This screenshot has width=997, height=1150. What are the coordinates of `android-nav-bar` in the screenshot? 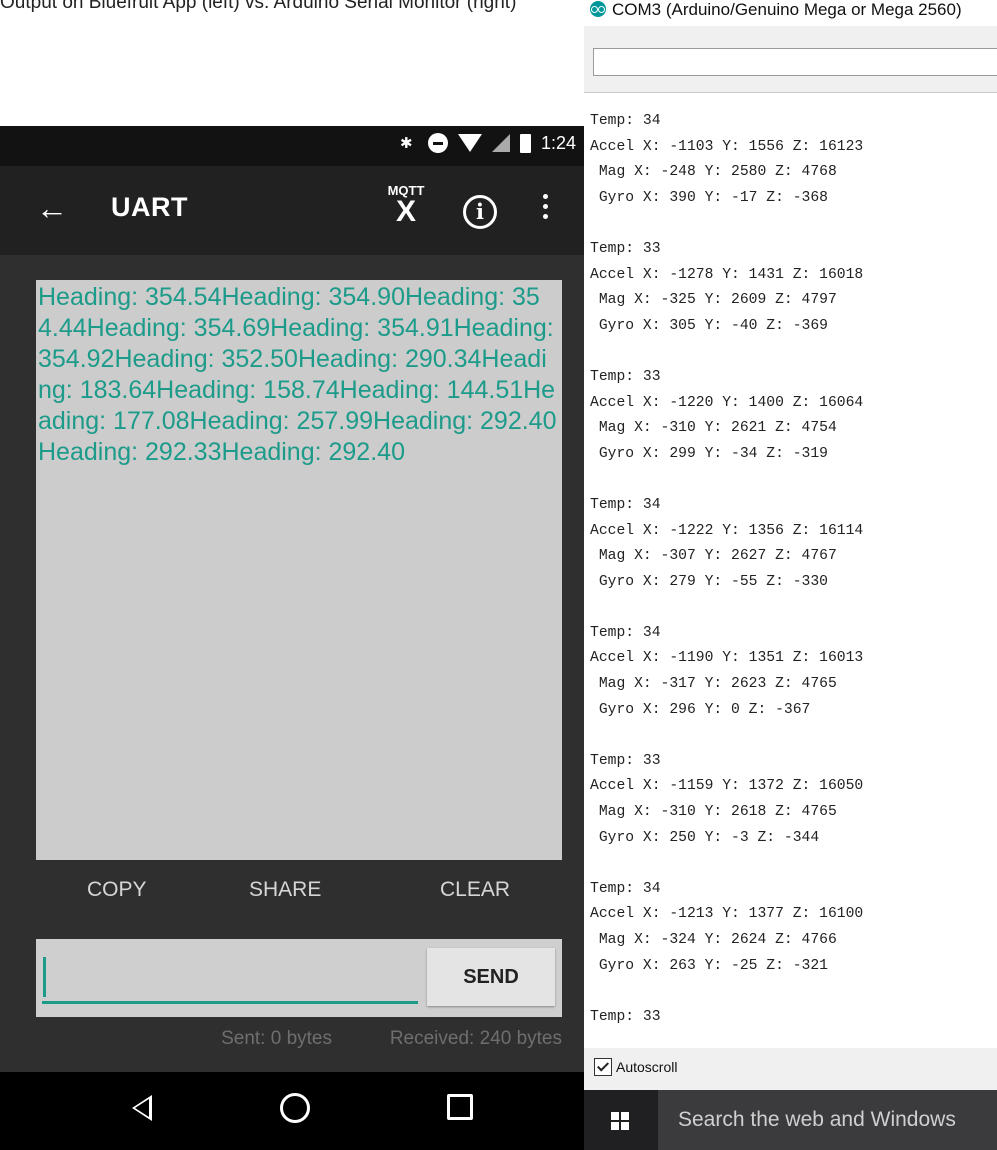 It's located at (292, 1111).